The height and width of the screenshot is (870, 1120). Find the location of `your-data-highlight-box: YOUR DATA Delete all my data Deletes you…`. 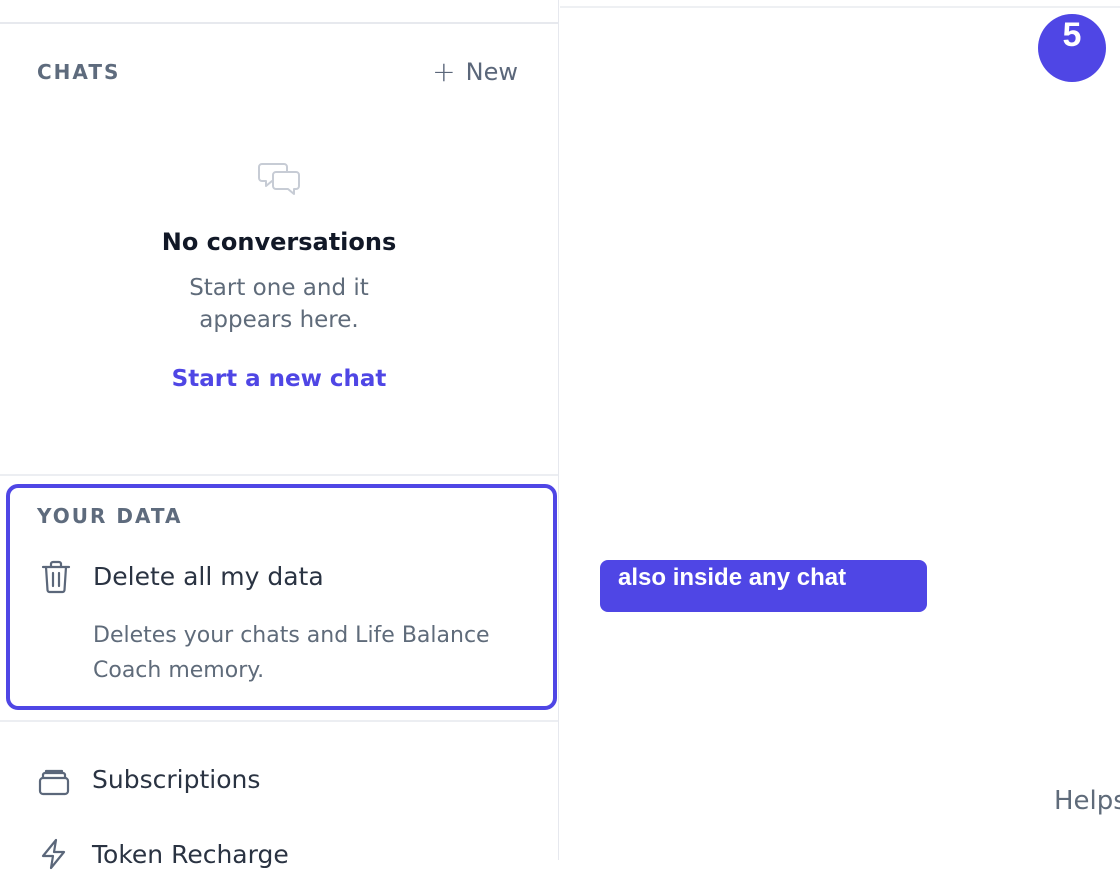

your-data-highlight-box: YOUR DATA Delete all my data Deletes you… is located at coordinates (281, 597).